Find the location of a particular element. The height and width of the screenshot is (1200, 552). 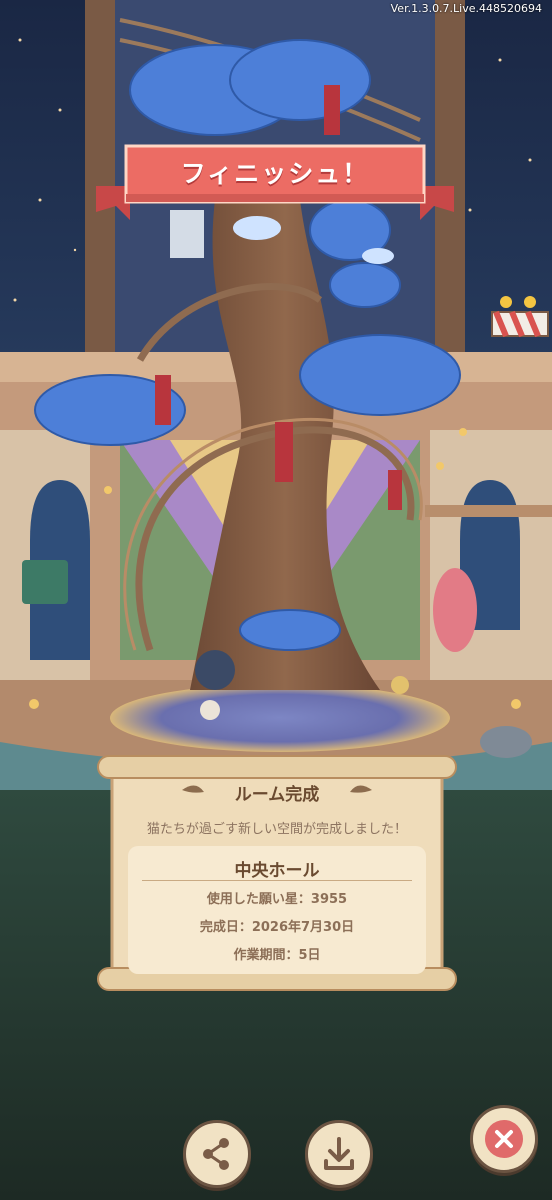

right-balcony is located at coordinates (488, 511).